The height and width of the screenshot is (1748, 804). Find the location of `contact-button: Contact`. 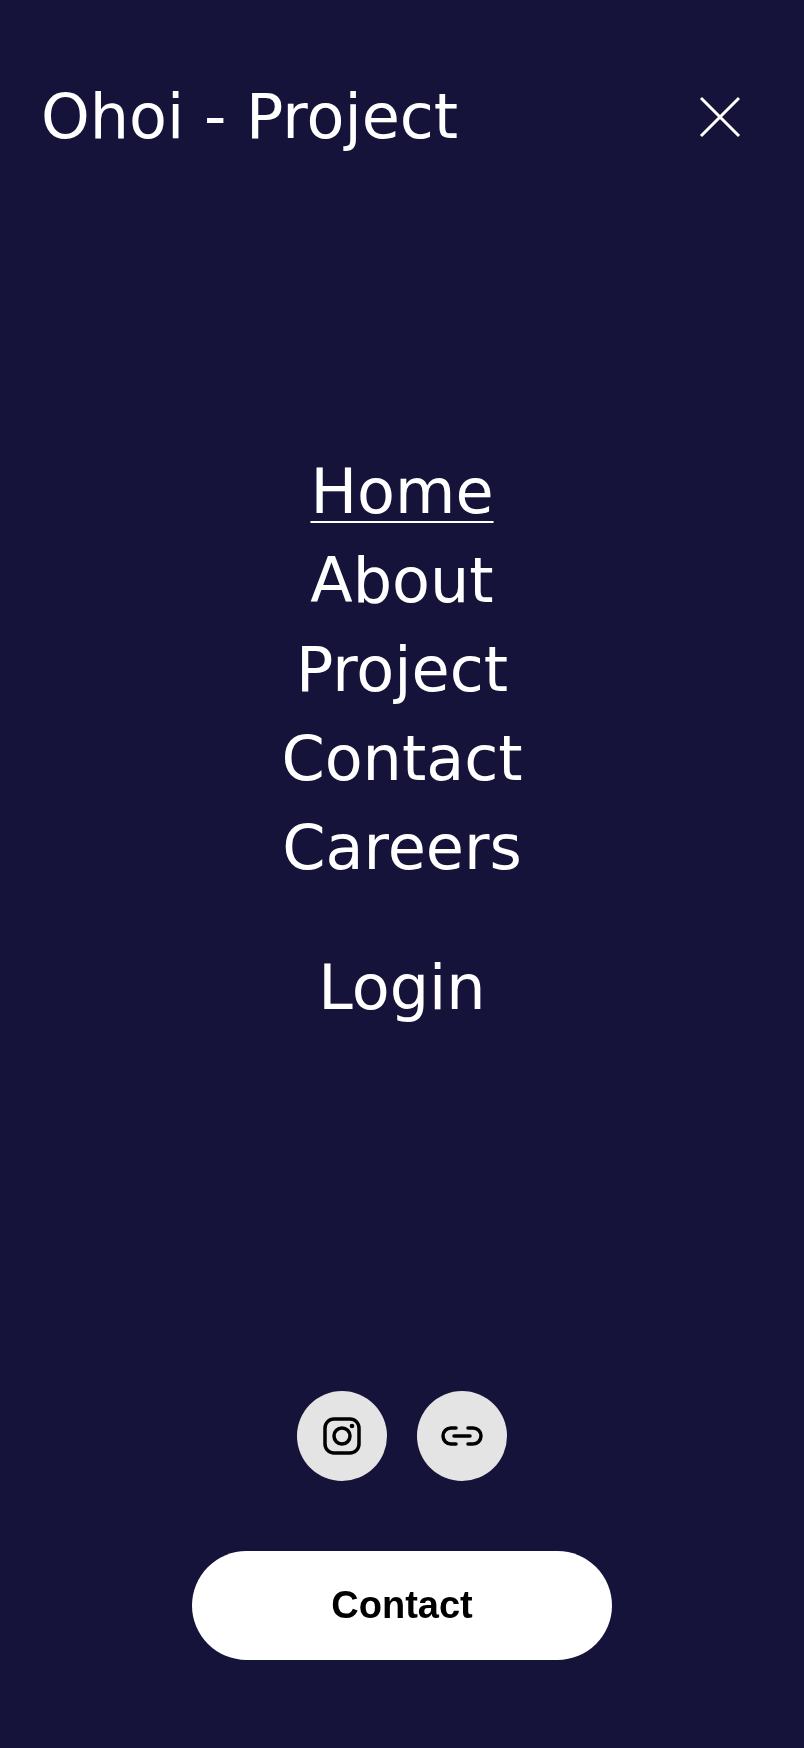

contact-button: Contact is located at coordinates (402, 1605).